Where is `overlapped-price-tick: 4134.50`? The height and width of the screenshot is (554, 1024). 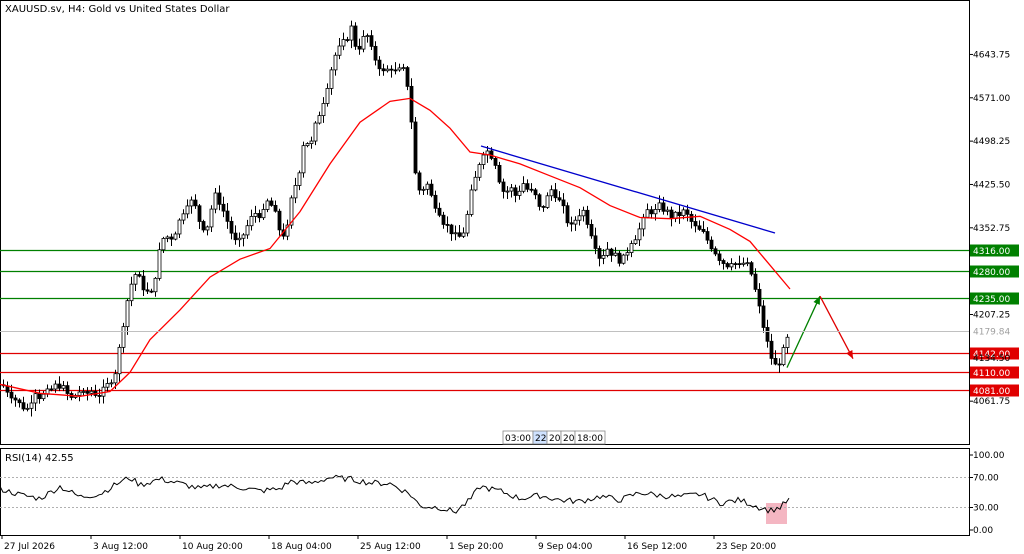
overlapped-price-tick: 4134.50 is located at coordinates (991, 359).